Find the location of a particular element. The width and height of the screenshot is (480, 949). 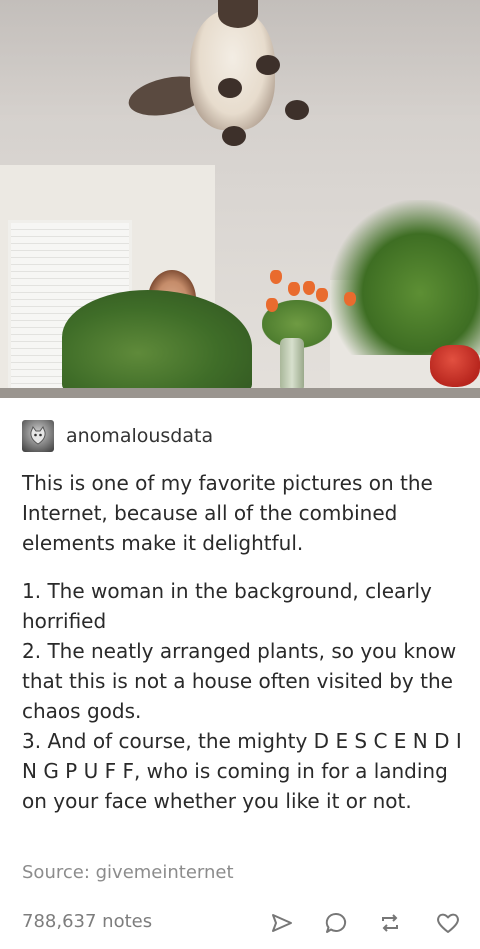

red-flower-pot is located at coordinates (455, 366).